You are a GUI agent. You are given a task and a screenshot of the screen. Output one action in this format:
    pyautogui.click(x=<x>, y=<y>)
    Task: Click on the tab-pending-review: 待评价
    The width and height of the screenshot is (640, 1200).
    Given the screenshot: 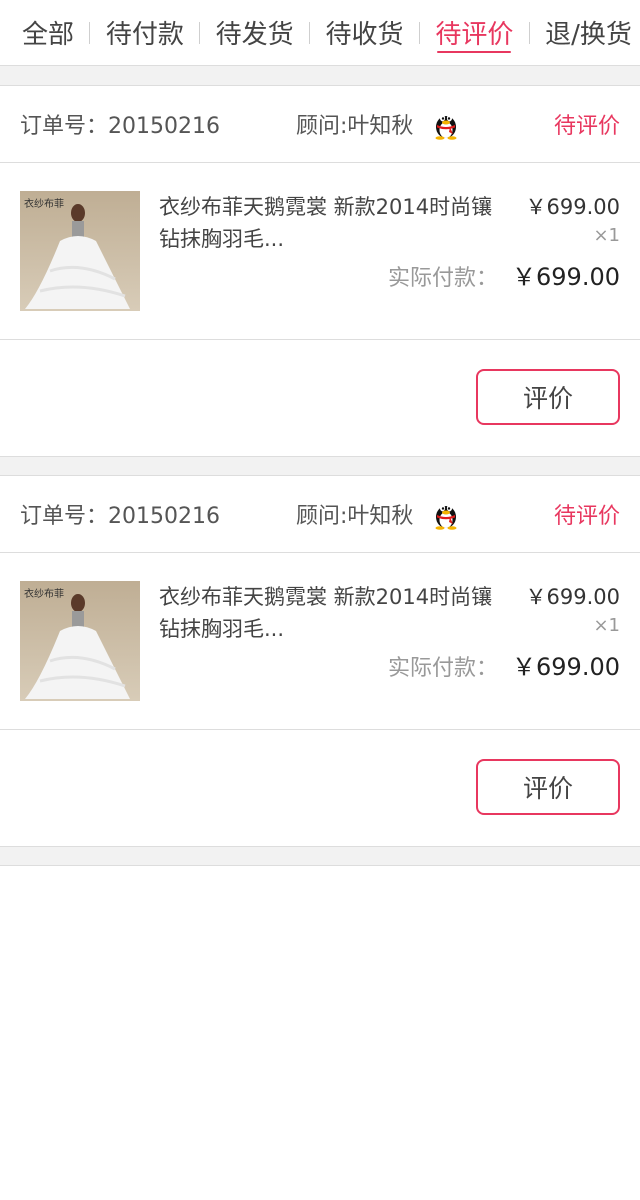 What is the action you would take?
    pyautogui.click(x=474, y=33)
    